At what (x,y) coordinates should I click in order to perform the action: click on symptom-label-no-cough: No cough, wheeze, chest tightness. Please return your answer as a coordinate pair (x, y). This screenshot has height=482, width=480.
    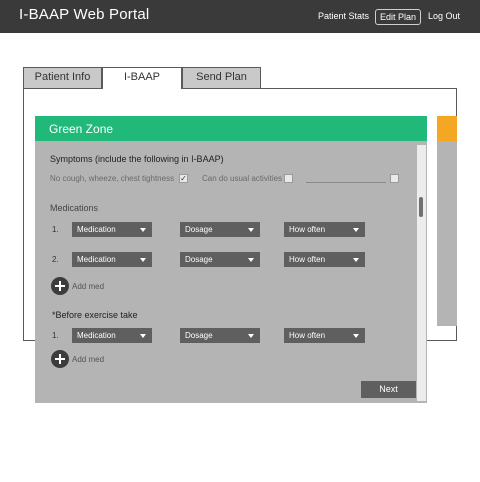
    Looking at the image, I should click on (112, 178).